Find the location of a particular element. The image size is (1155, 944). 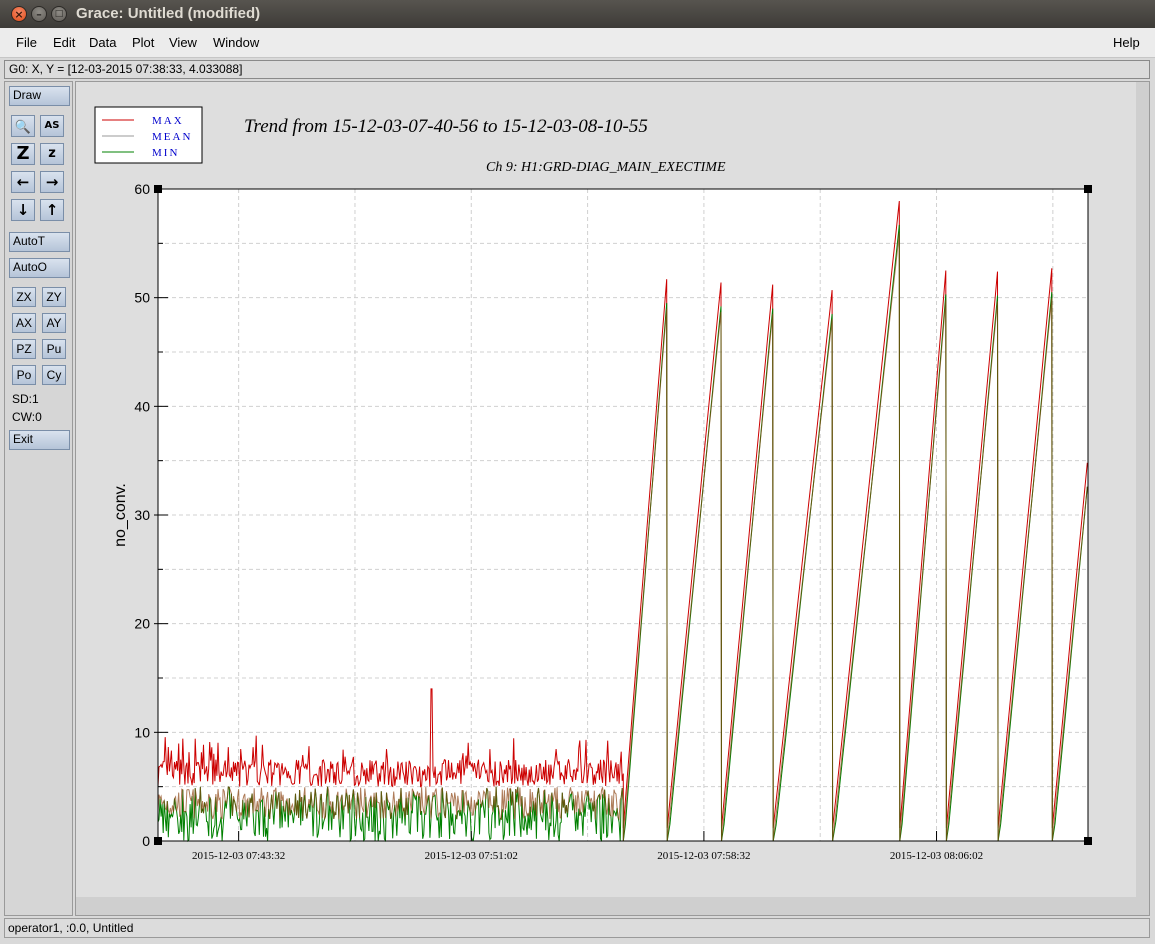

close-window-button: × is located at coordinates (19, 14).